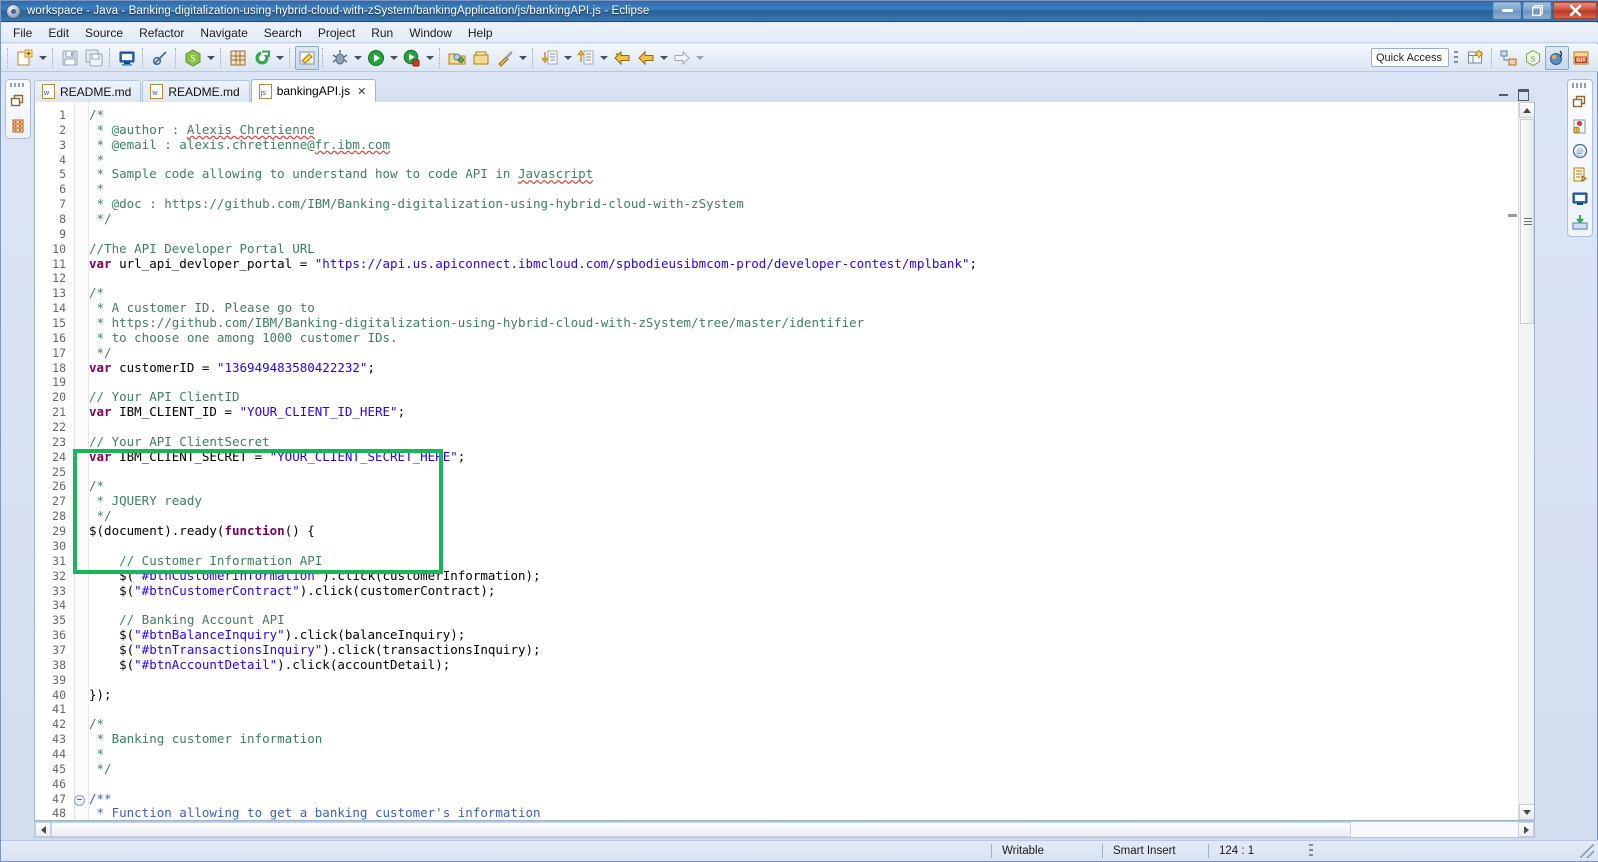 The image size is (1598, 862). I want to click on code-line: 2 * @author : Alexis Chretienne, so click(784, 130).